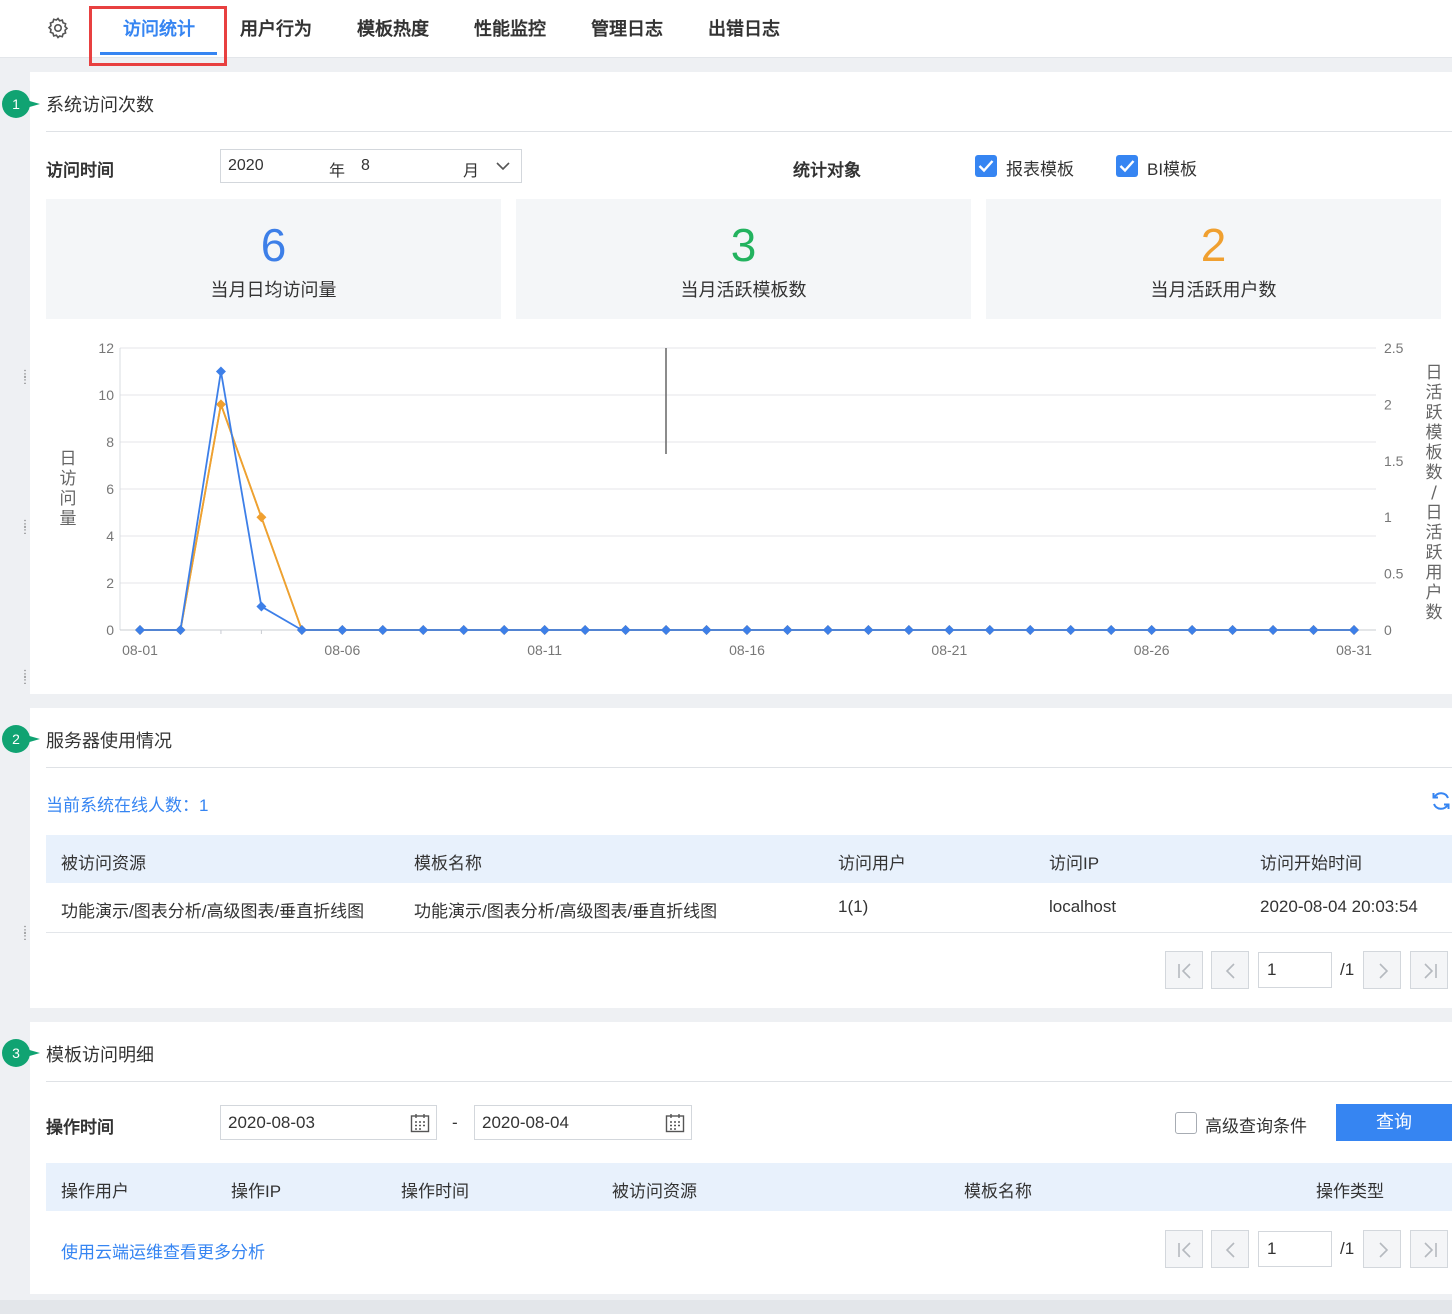  I want to click on end-date-input: 2020-08-04, so click(583, 1122).